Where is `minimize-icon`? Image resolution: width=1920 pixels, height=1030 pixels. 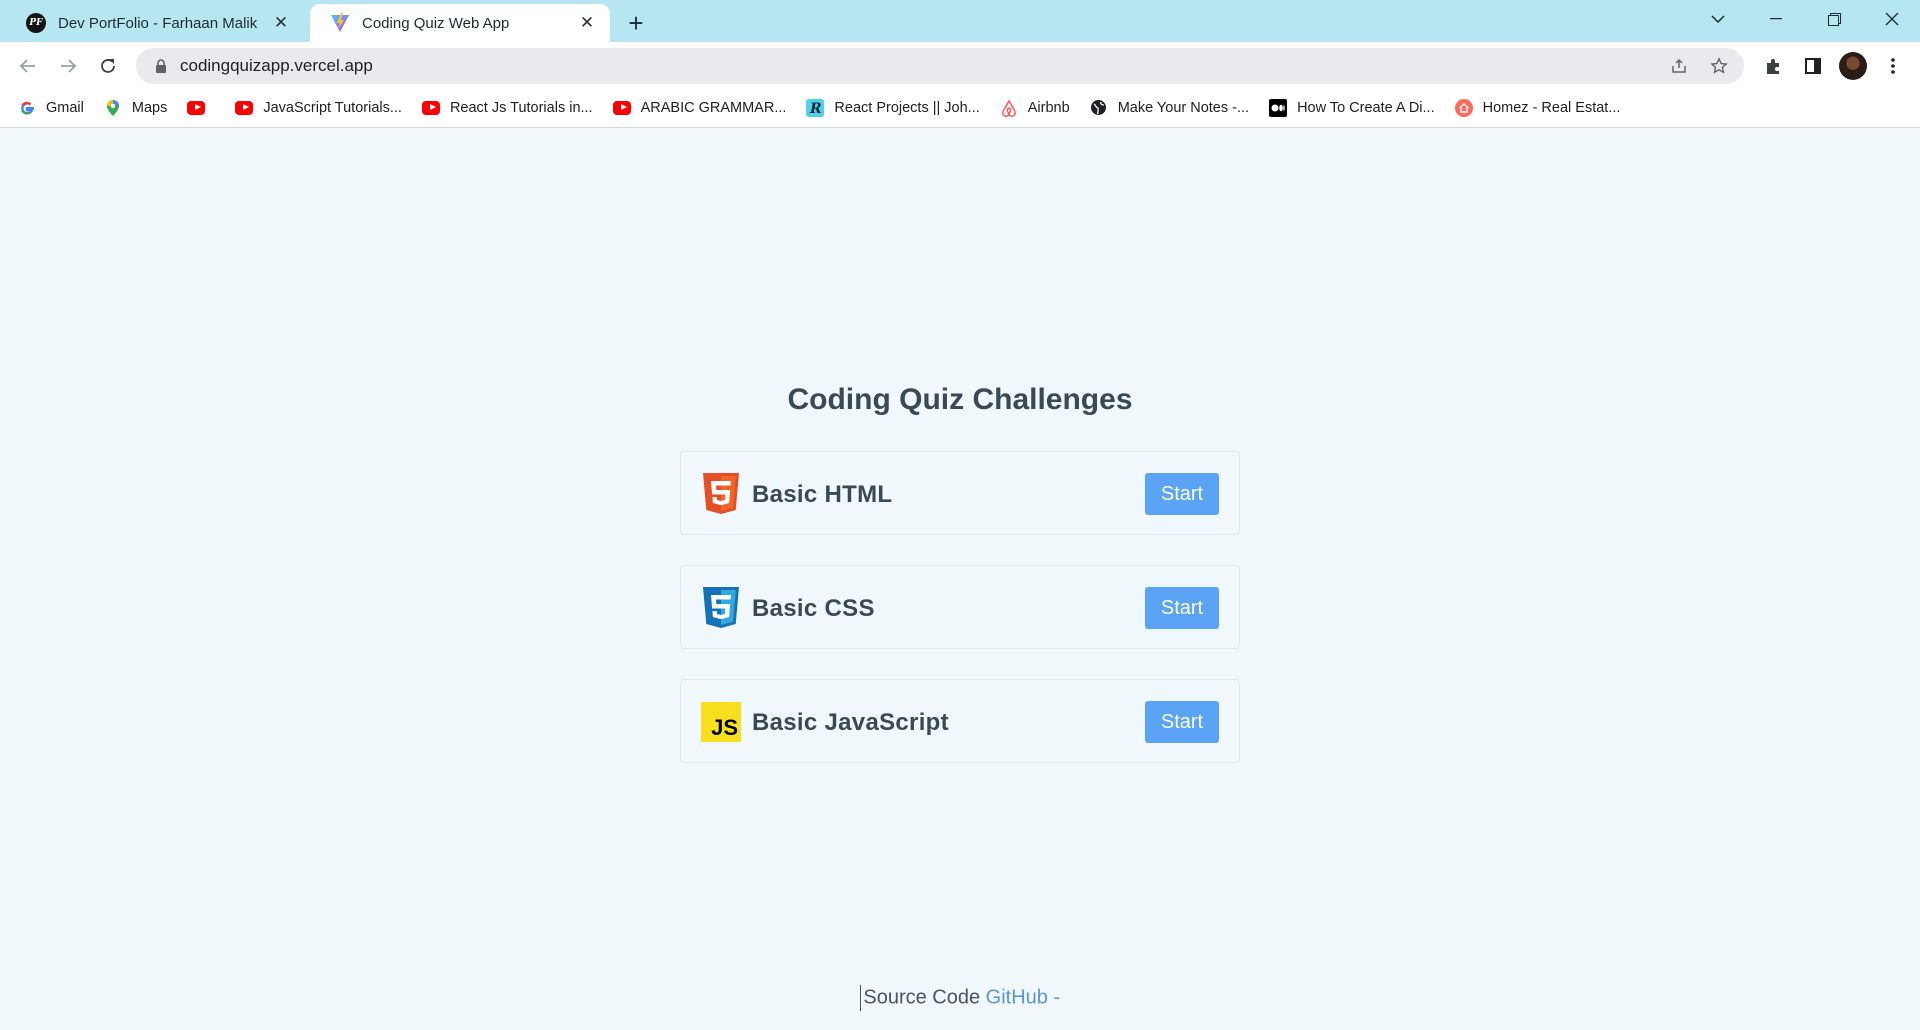
minimize-icon is located at coordinates (1776, 19).